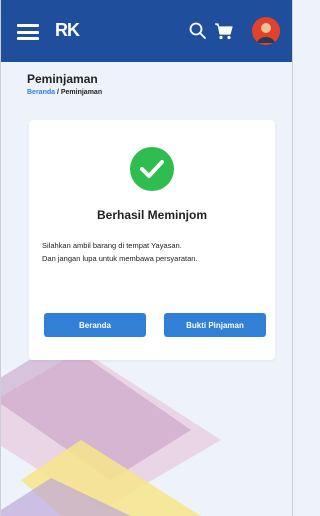 This screenshot has height=516, width=320. I want to click on breadcrumb-current: Peminjaman, so click(81, 92).